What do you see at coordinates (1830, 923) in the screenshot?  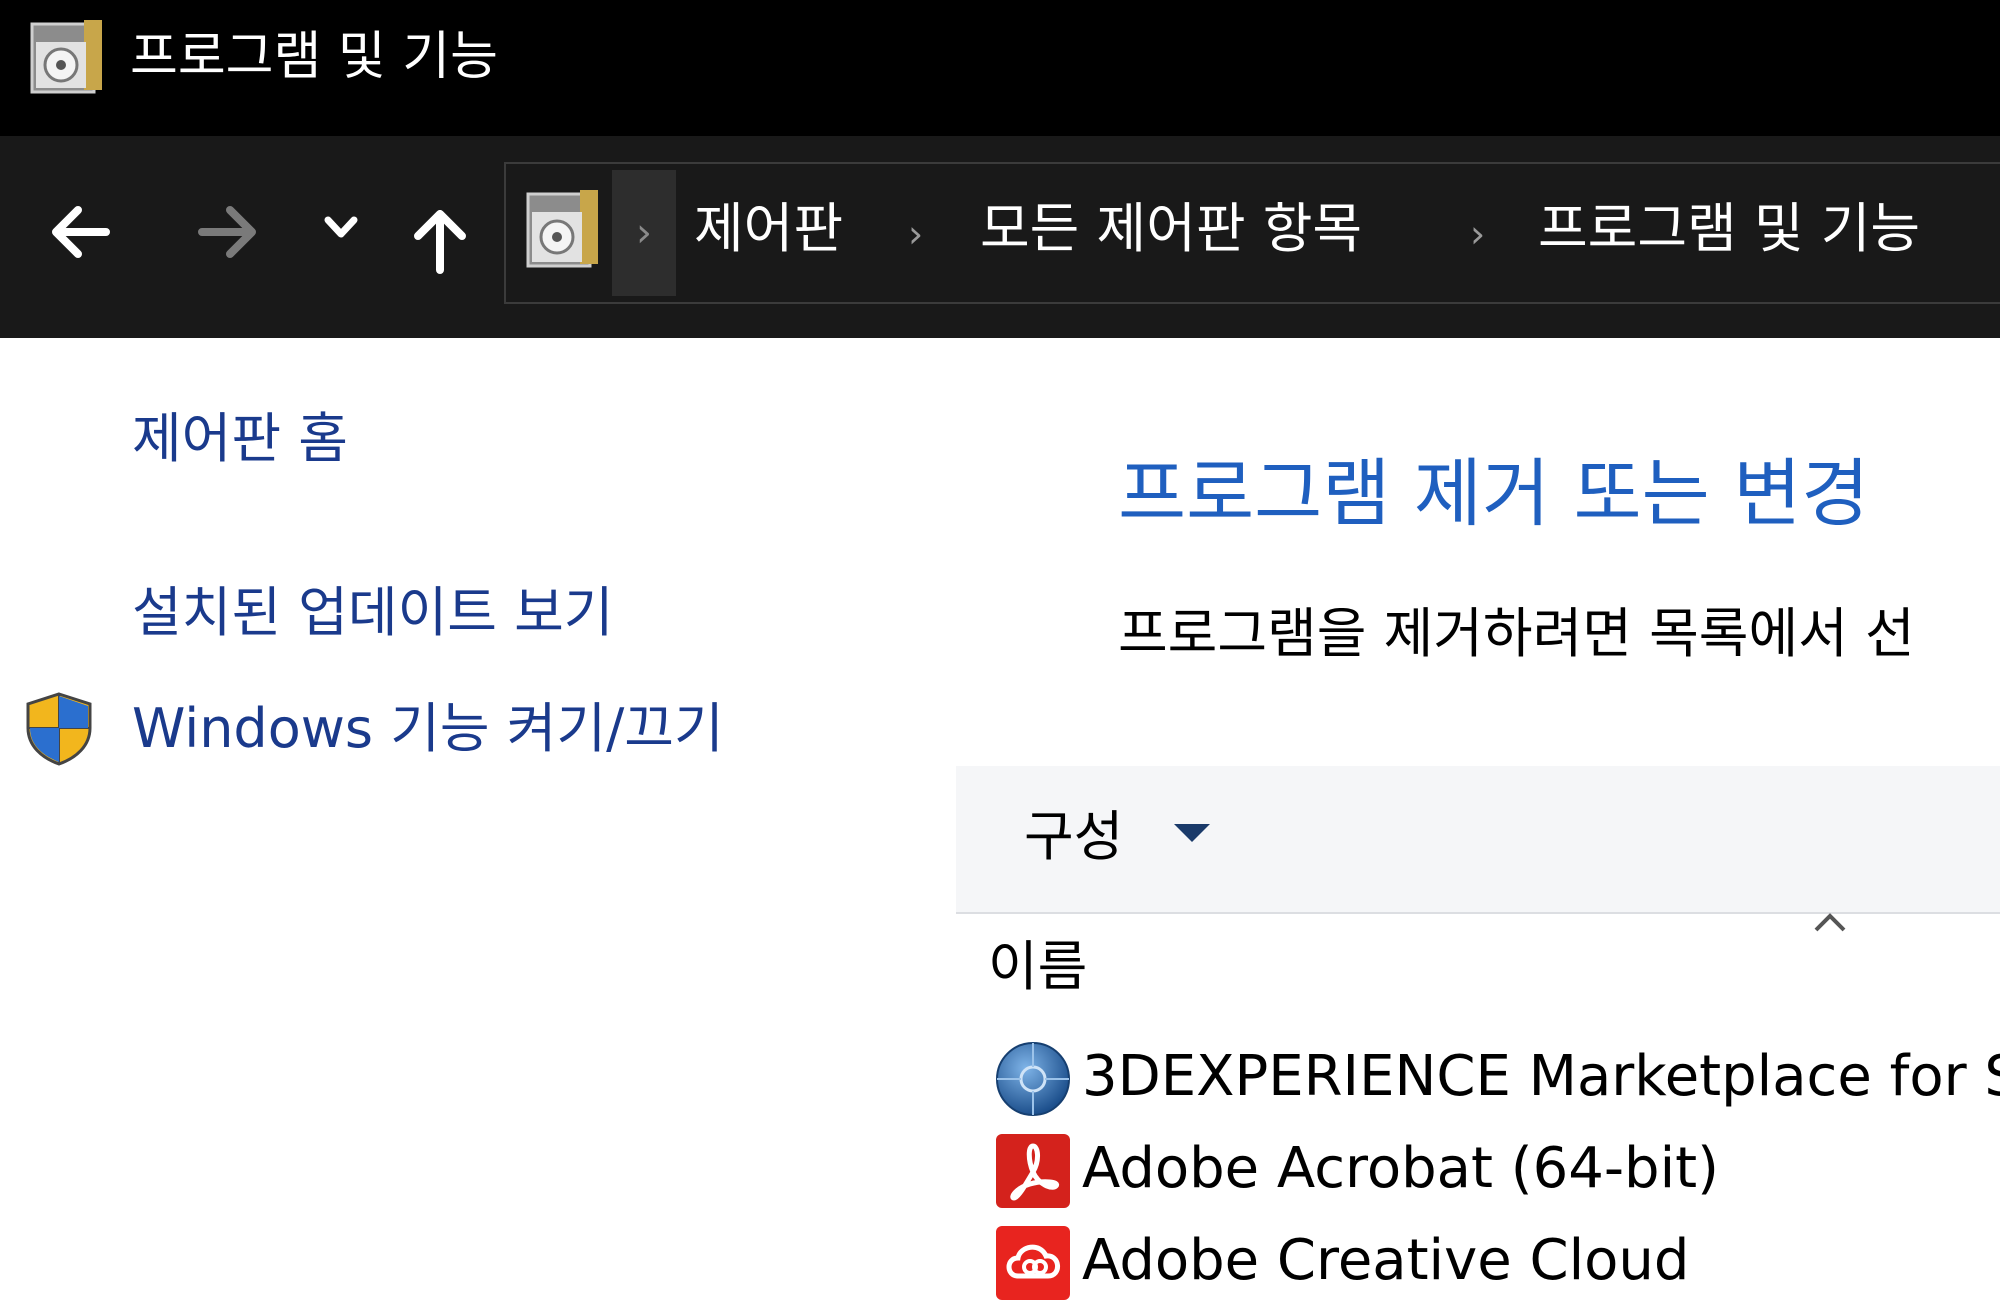 I see `sort-ascending-icon` at bounding box center [1830, 923].